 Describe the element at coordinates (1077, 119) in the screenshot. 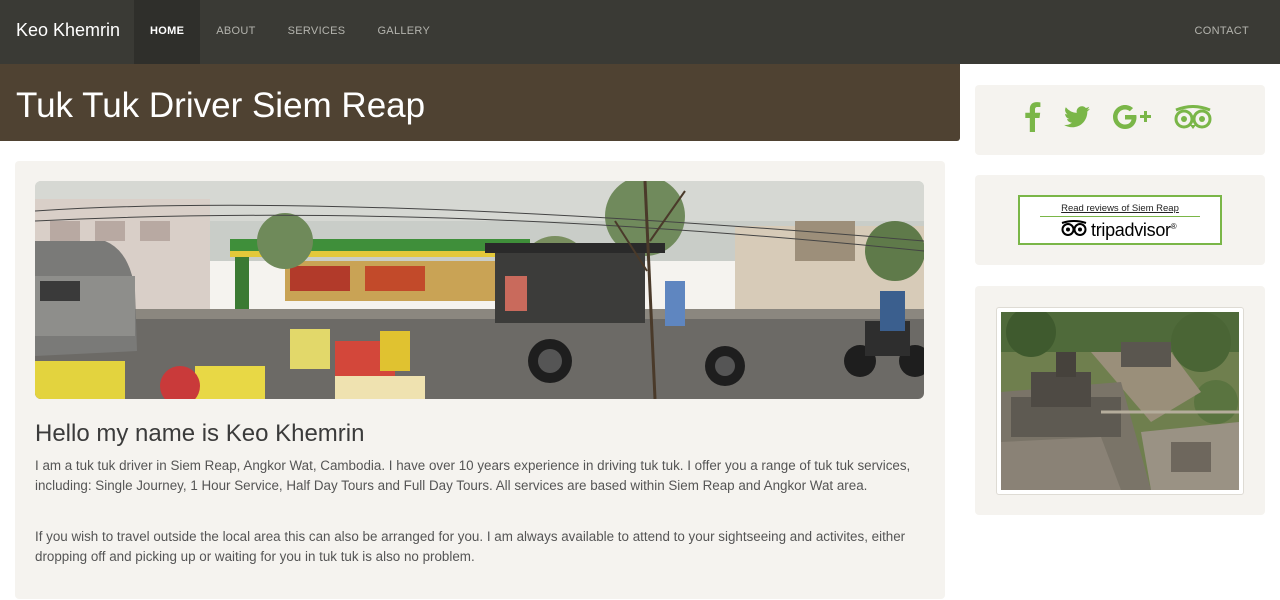

I see `twitter-icon` at that location.